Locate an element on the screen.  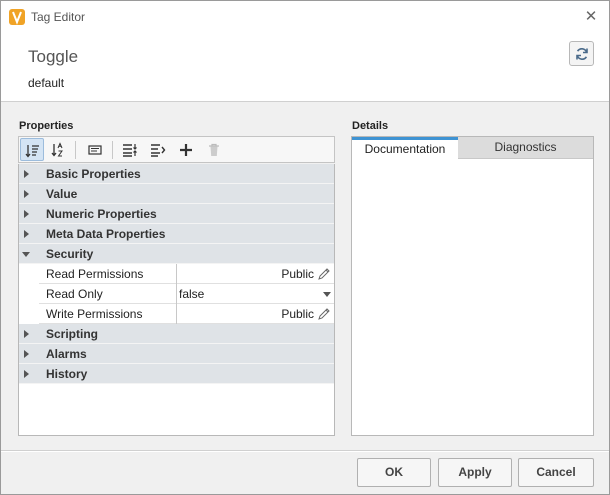
window-title: Tag Editor is located at coordinates (58, 17).